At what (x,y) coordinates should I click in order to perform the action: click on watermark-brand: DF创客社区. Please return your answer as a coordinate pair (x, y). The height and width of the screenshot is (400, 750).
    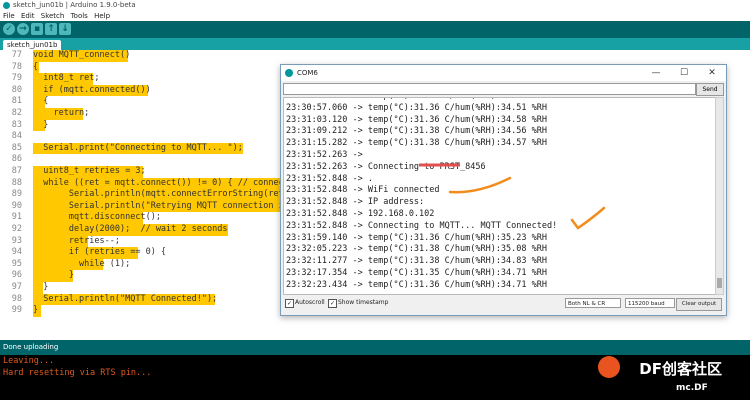
    Looking at the image, I should click on (680, 369).